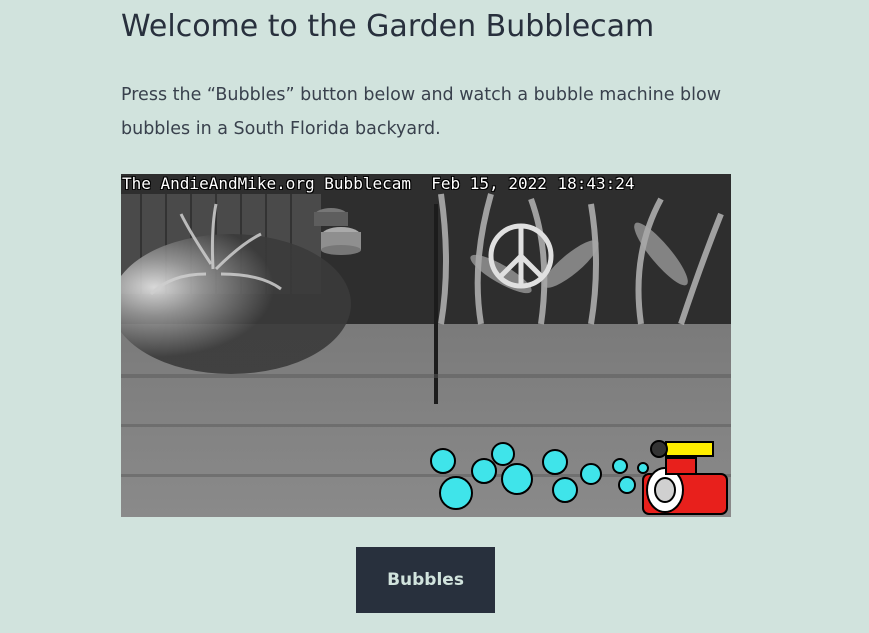 The height and width of the screenshot is (633, 869). What do you see at coordinates (266, 183) in the screenshot?
I see `camera-site-label: The AndieAndMike.org Bubblecam` at bounding box center [266, 183].